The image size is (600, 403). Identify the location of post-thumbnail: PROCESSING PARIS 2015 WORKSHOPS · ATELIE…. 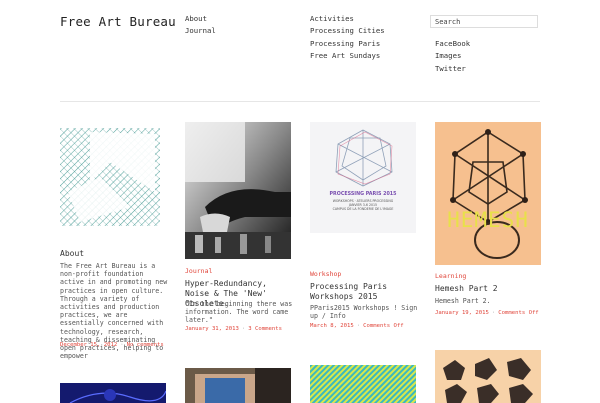
(363, 177).